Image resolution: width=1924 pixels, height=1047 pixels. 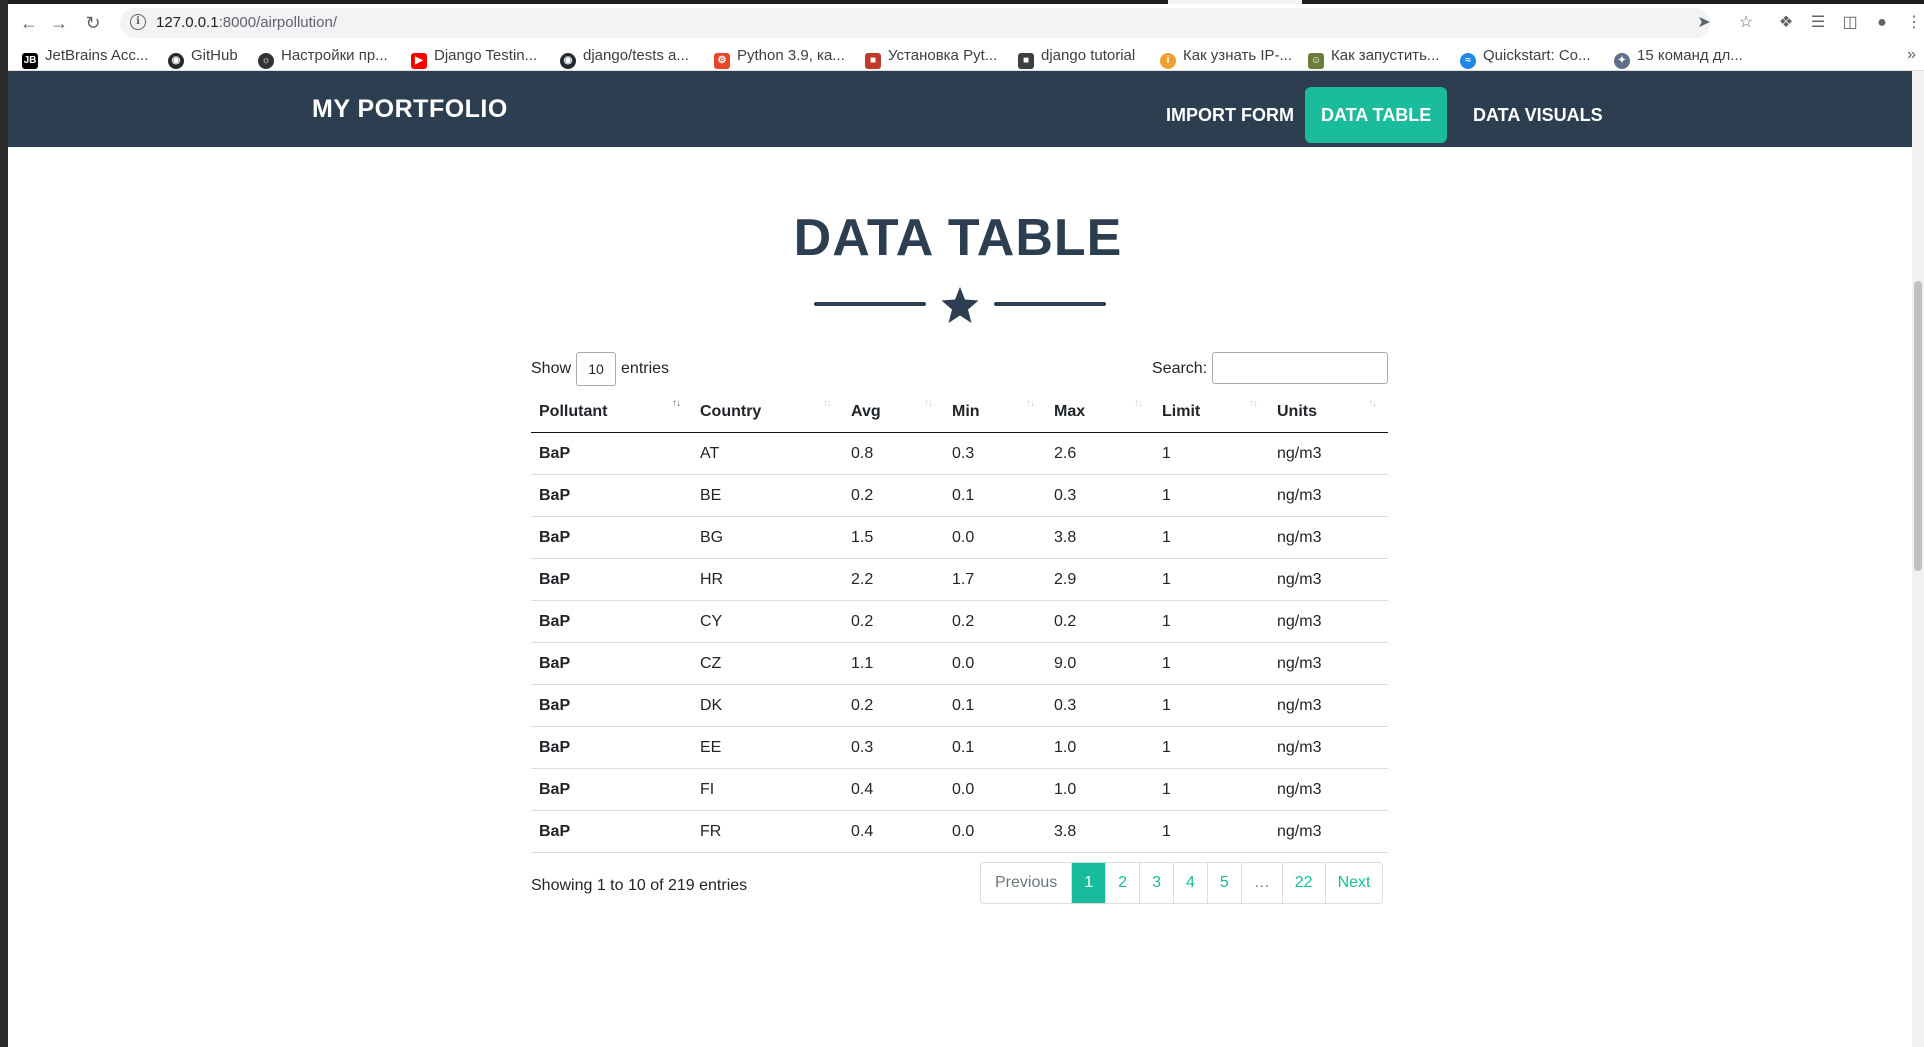 What do you see at coordinates (1704, 23) in the screenshot?
I see `send-icon: ➤` at bounding box center [1704, 23].